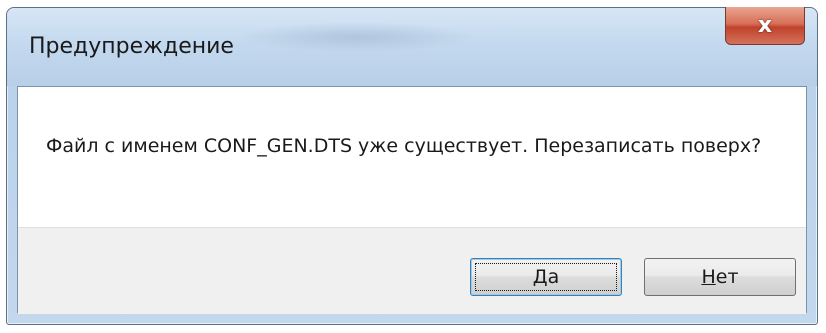  I want to click on yes-label-rest: а, so click(553, 277).